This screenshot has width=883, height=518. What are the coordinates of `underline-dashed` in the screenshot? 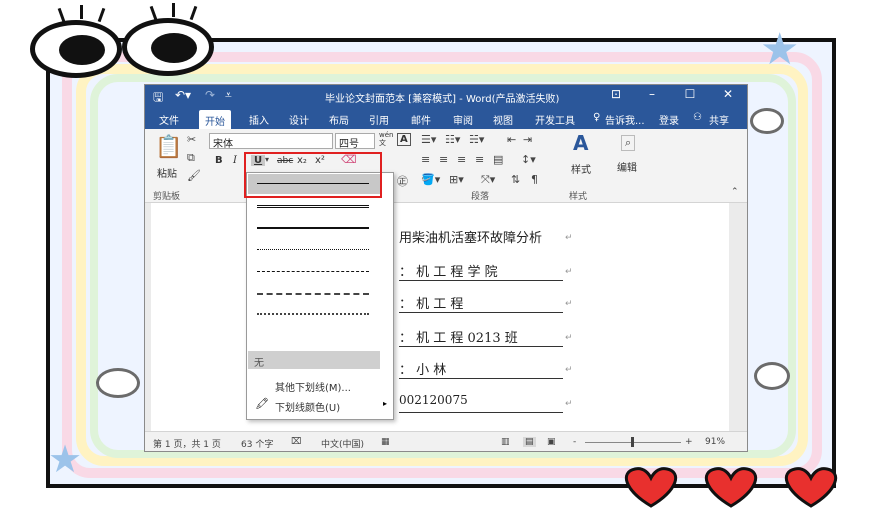 It's located at (313, 271).